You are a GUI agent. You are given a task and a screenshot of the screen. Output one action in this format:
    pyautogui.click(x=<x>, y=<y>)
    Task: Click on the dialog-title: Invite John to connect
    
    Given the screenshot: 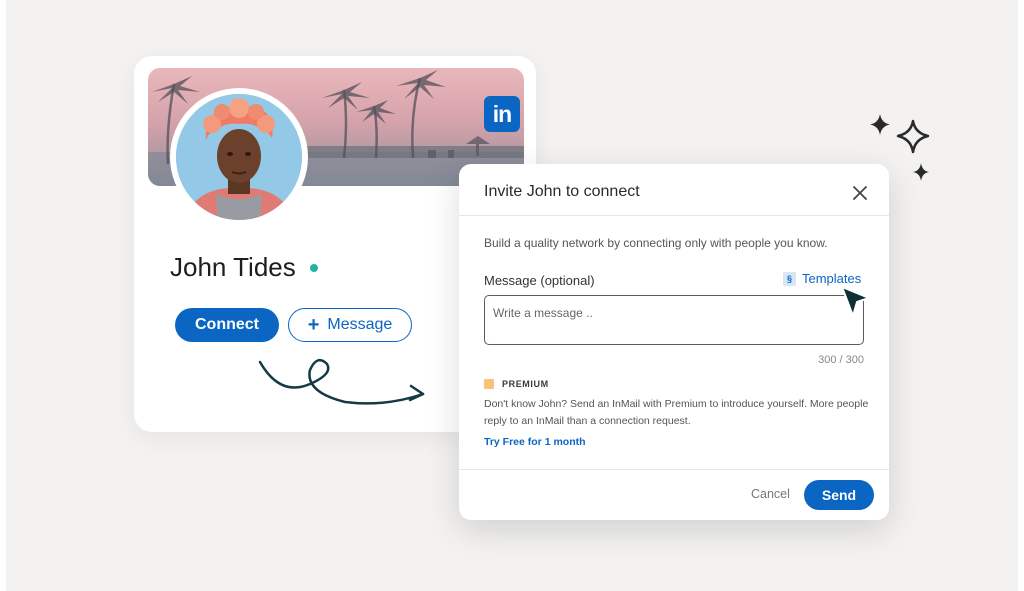 What is the action you would take?
    pyautogui.click(x=562, y=191)
    